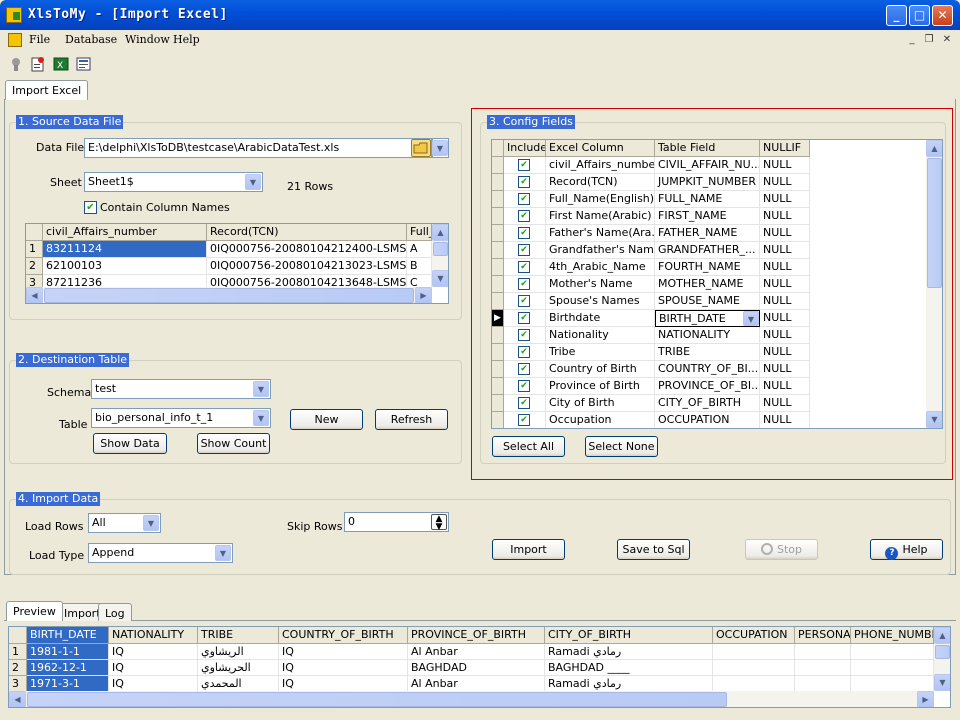 The height and width of the screenshot is (720, 960). What do you see at coordinates (34, 611) in the screenshot?
I see `tab-preview: Preview` at bounding box center [34, 611].